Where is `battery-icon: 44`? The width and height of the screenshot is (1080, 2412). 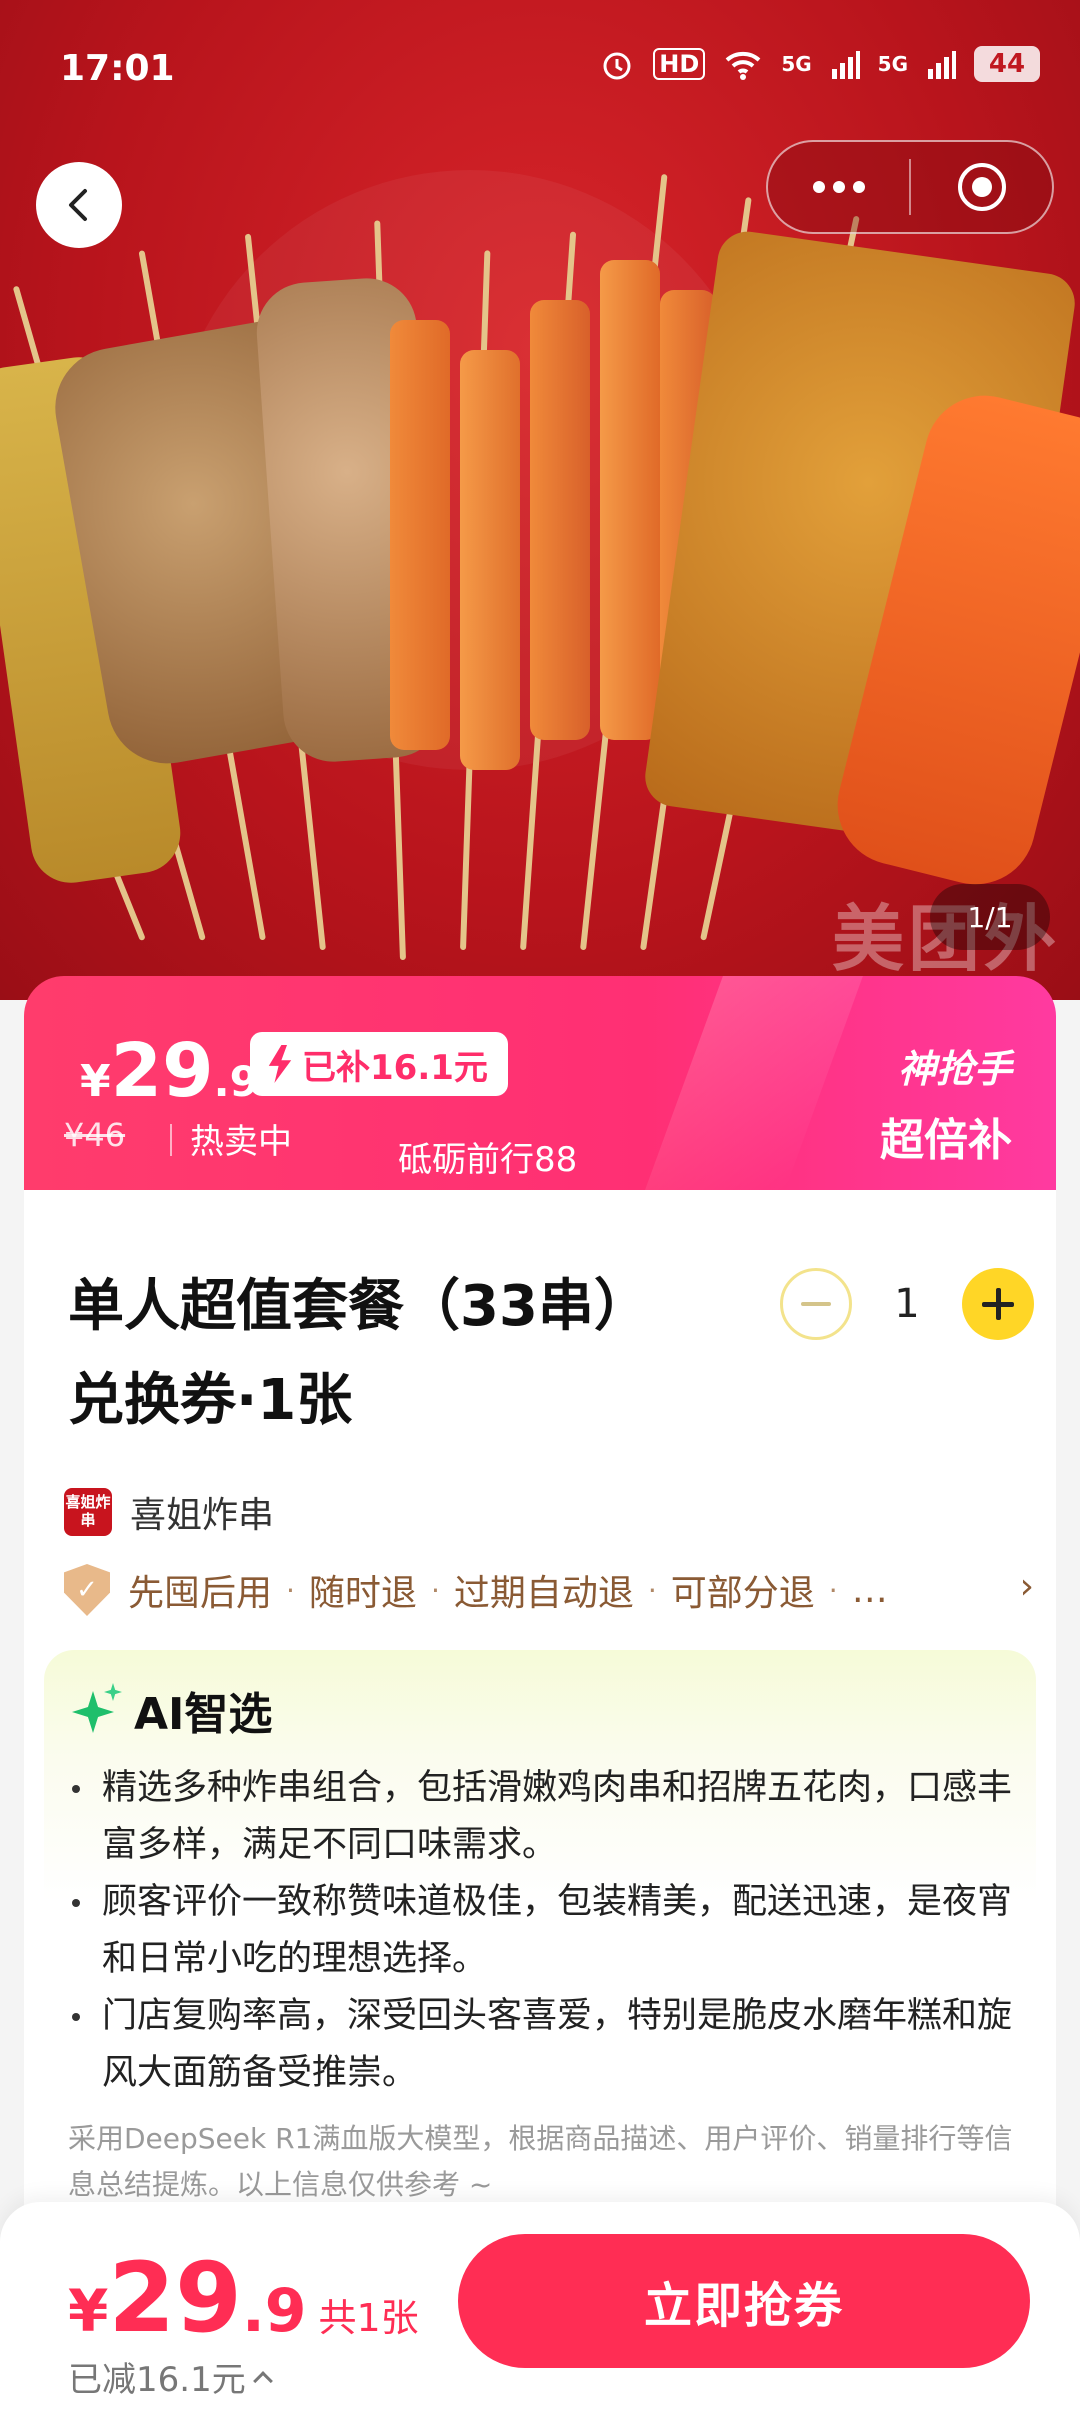
battery-icon: 44 is located at coordinates (1007, 64).